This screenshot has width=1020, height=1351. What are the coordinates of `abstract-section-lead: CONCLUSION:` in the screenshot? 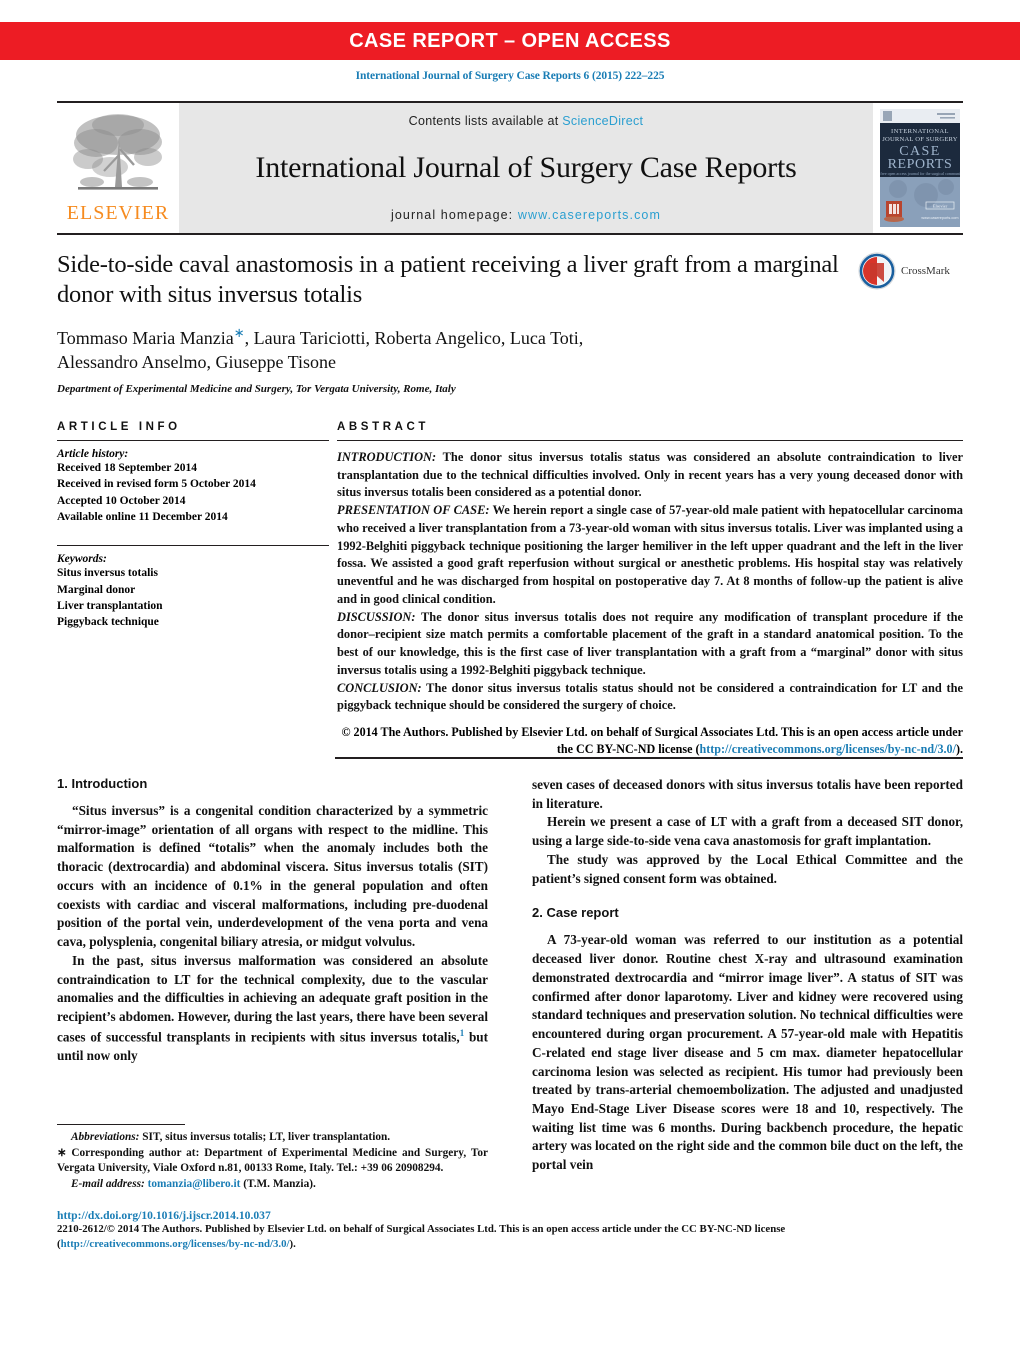 It's located at (379, 687).